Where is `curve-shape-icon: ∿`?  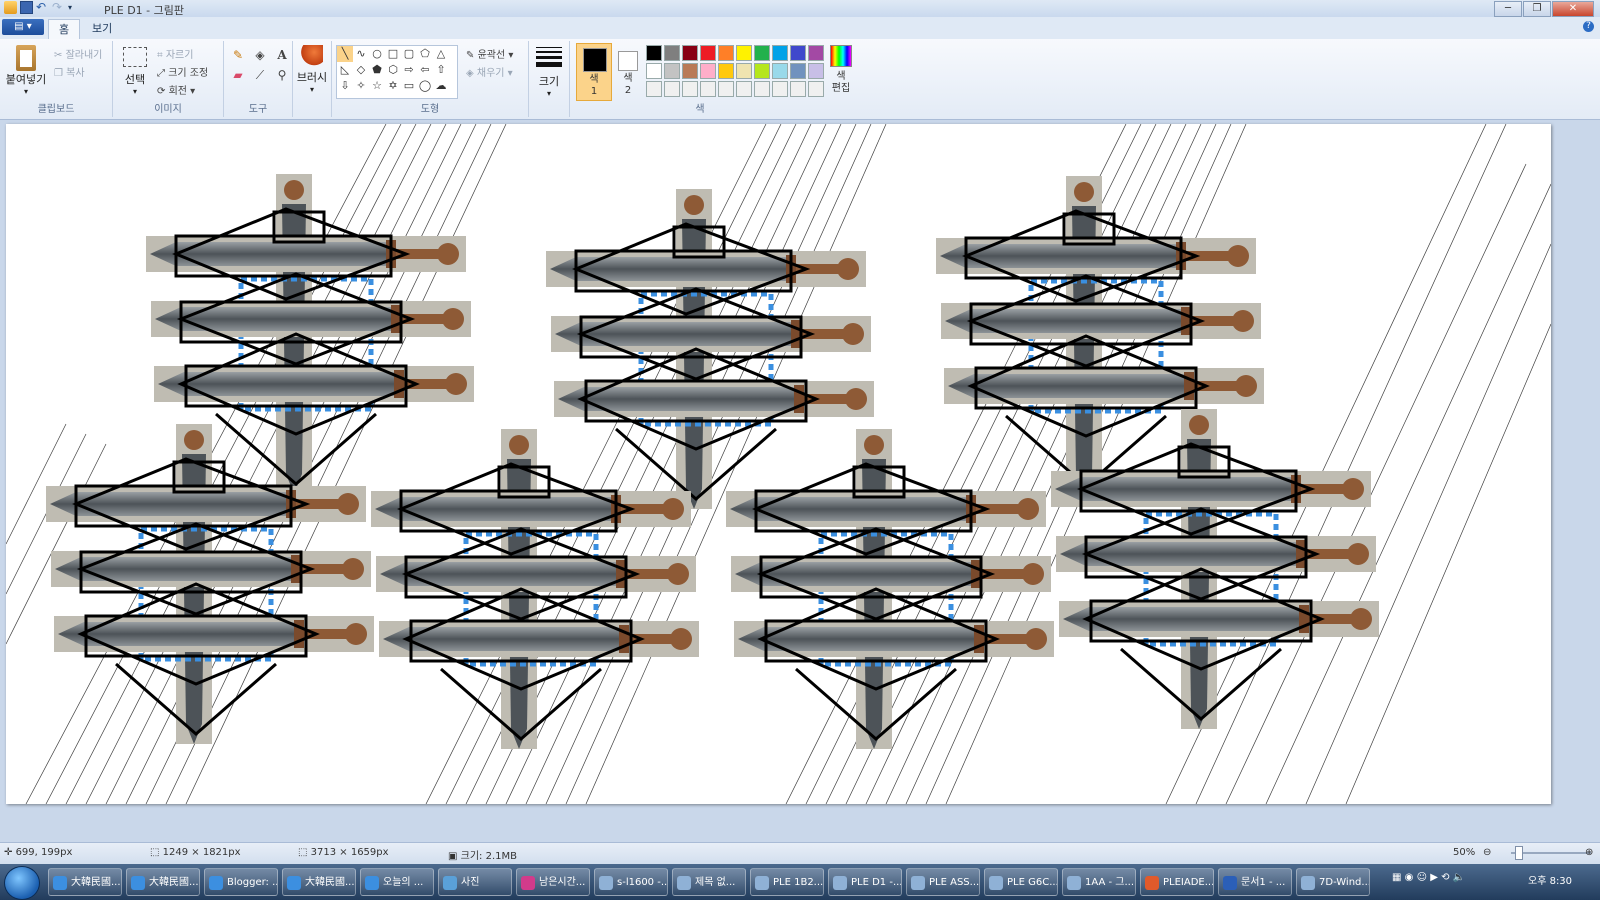
curve-shape-icon: ∿ is located at coordinates (361, 54).